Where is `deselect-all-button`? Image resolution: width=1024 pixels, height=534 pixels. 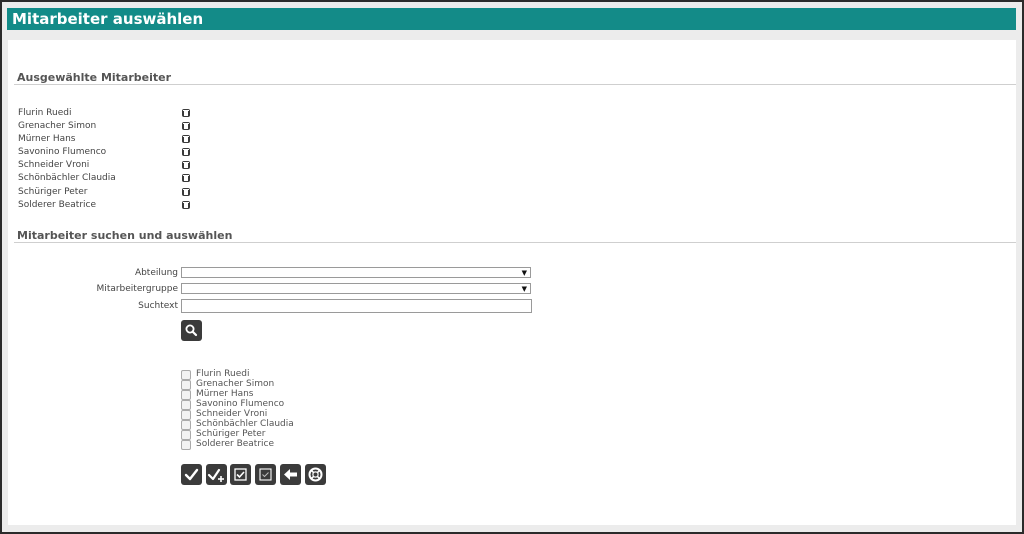 deselect-all-button is located at coordinates (265, 474).